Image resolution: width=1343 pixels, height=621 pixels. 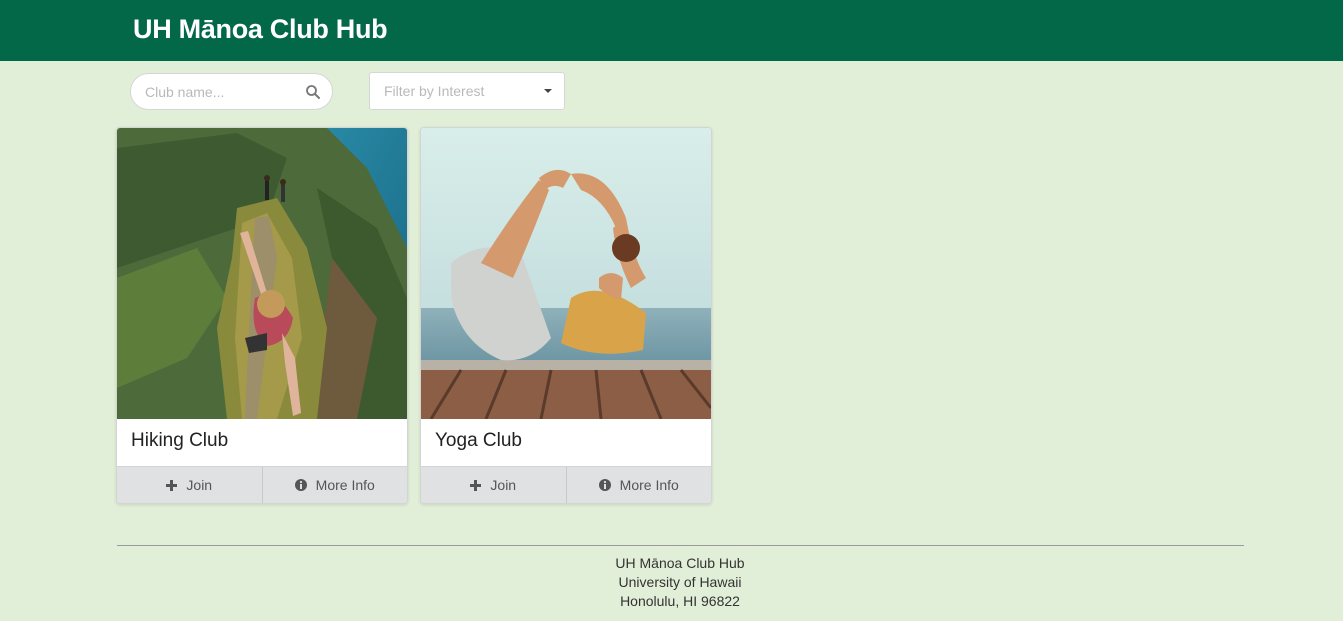 I want to click on caret-down-icon, so click(x=548, y=91).